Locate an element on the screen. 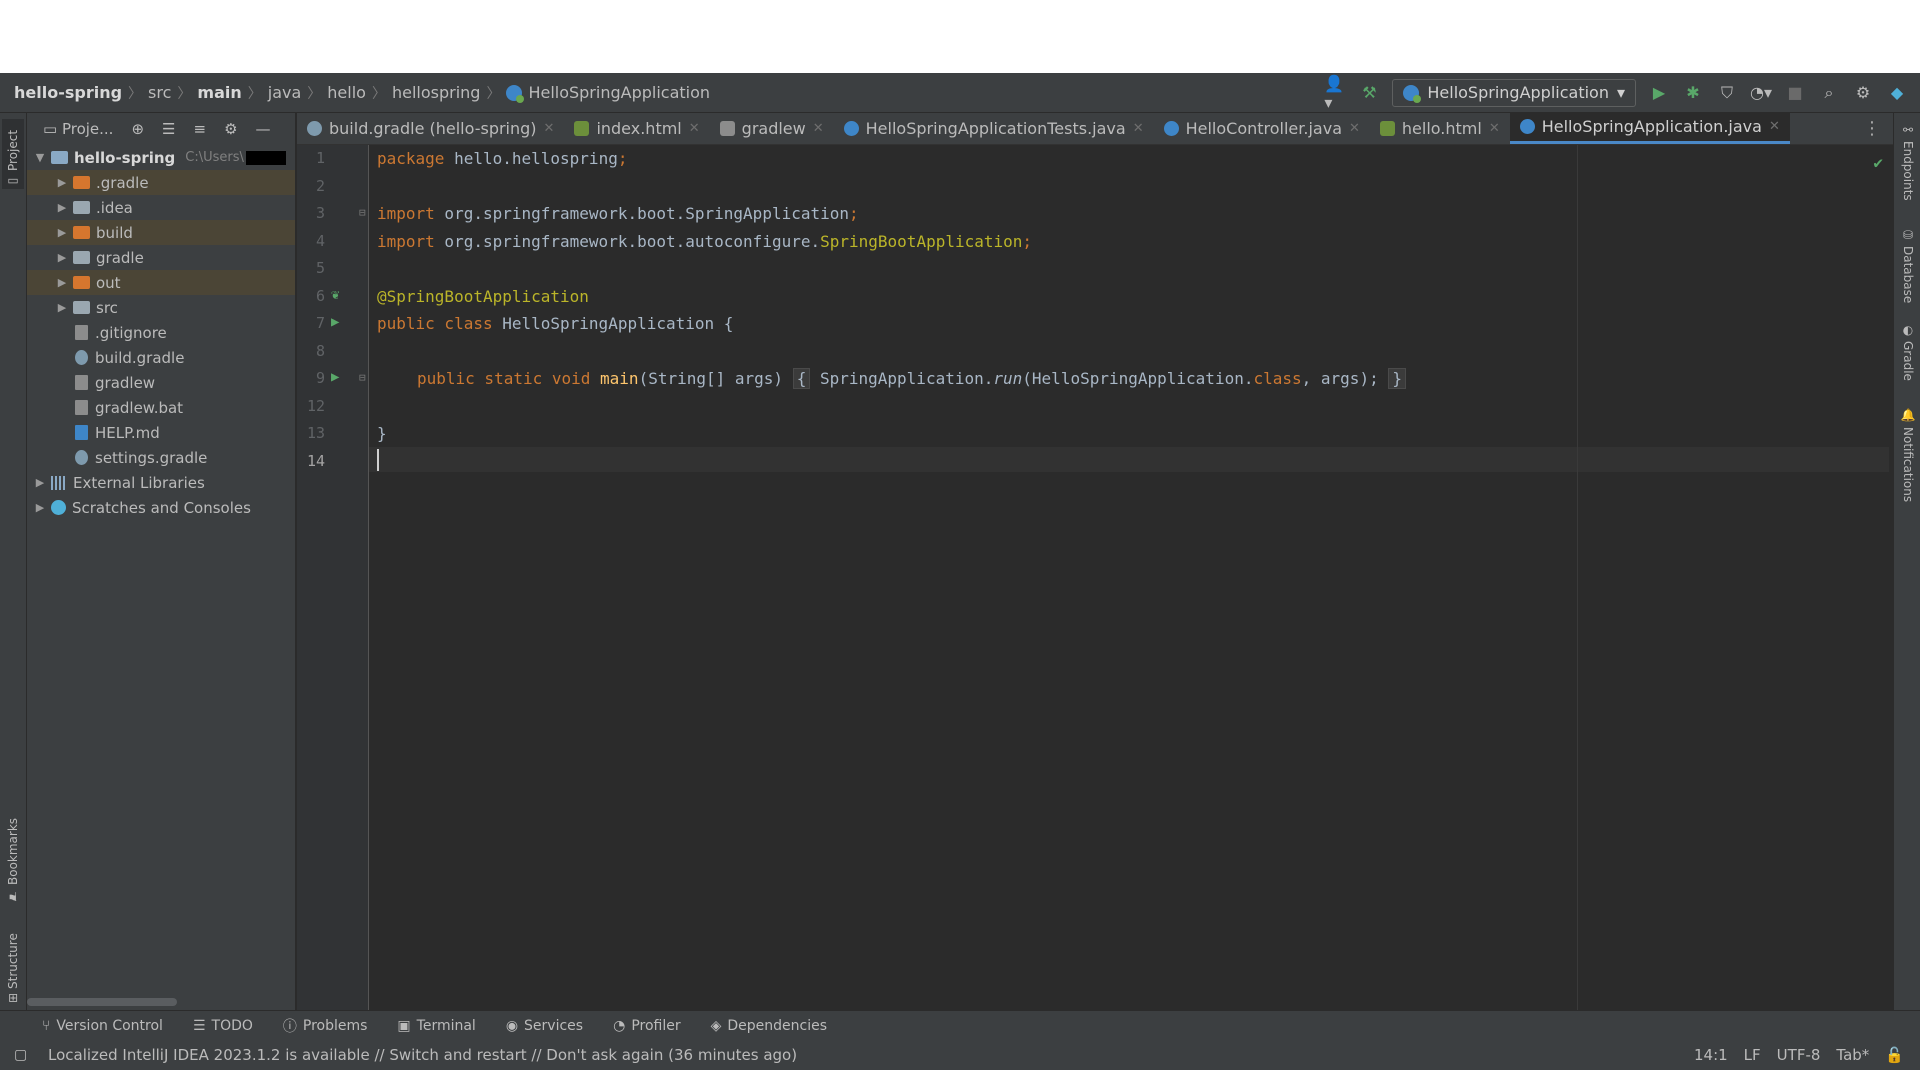 Image resolution: width=1920 pixels, height=1070 pixels. line-separator: LF is located at coordinates (1752, 1055).